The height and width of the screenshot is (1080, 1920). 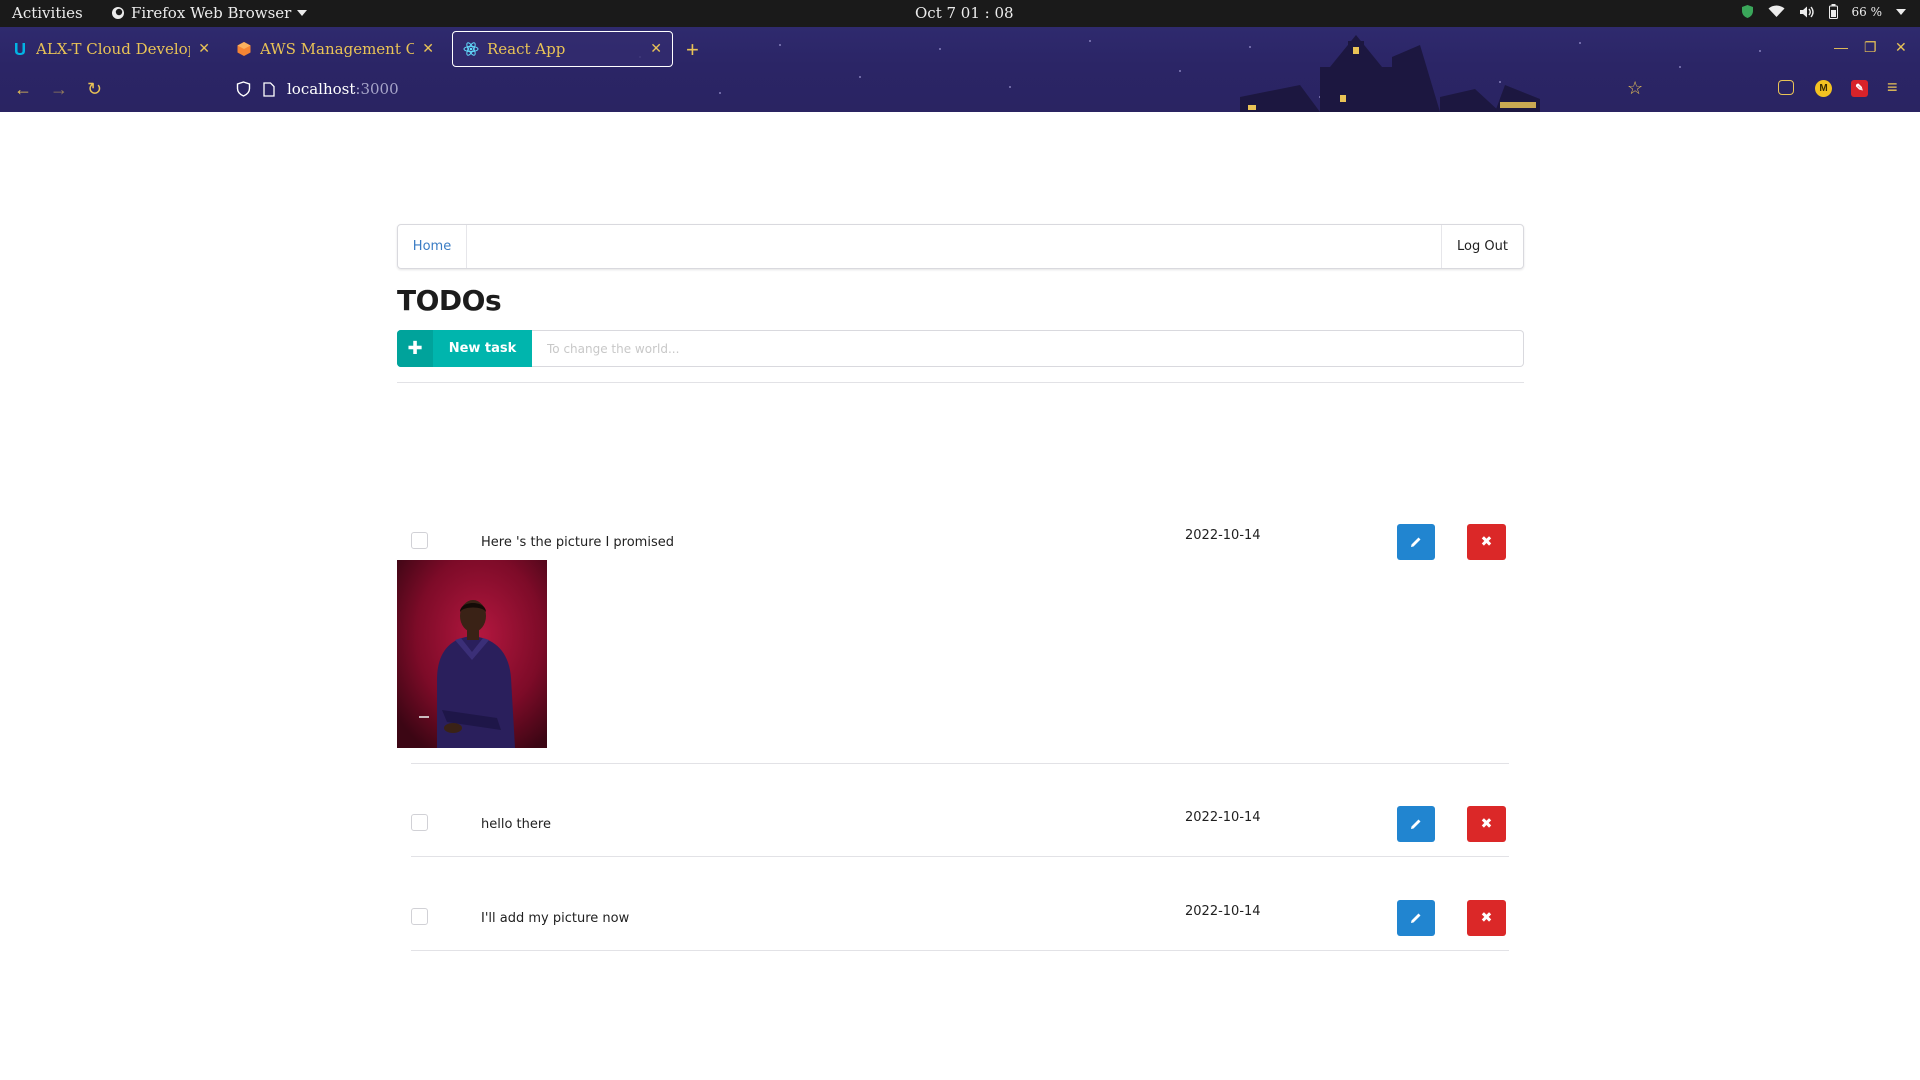 What do you see at coordinates (516, 824) in the screenshot?
I see `todo-name: hello there` at bounding box center [516, 824].